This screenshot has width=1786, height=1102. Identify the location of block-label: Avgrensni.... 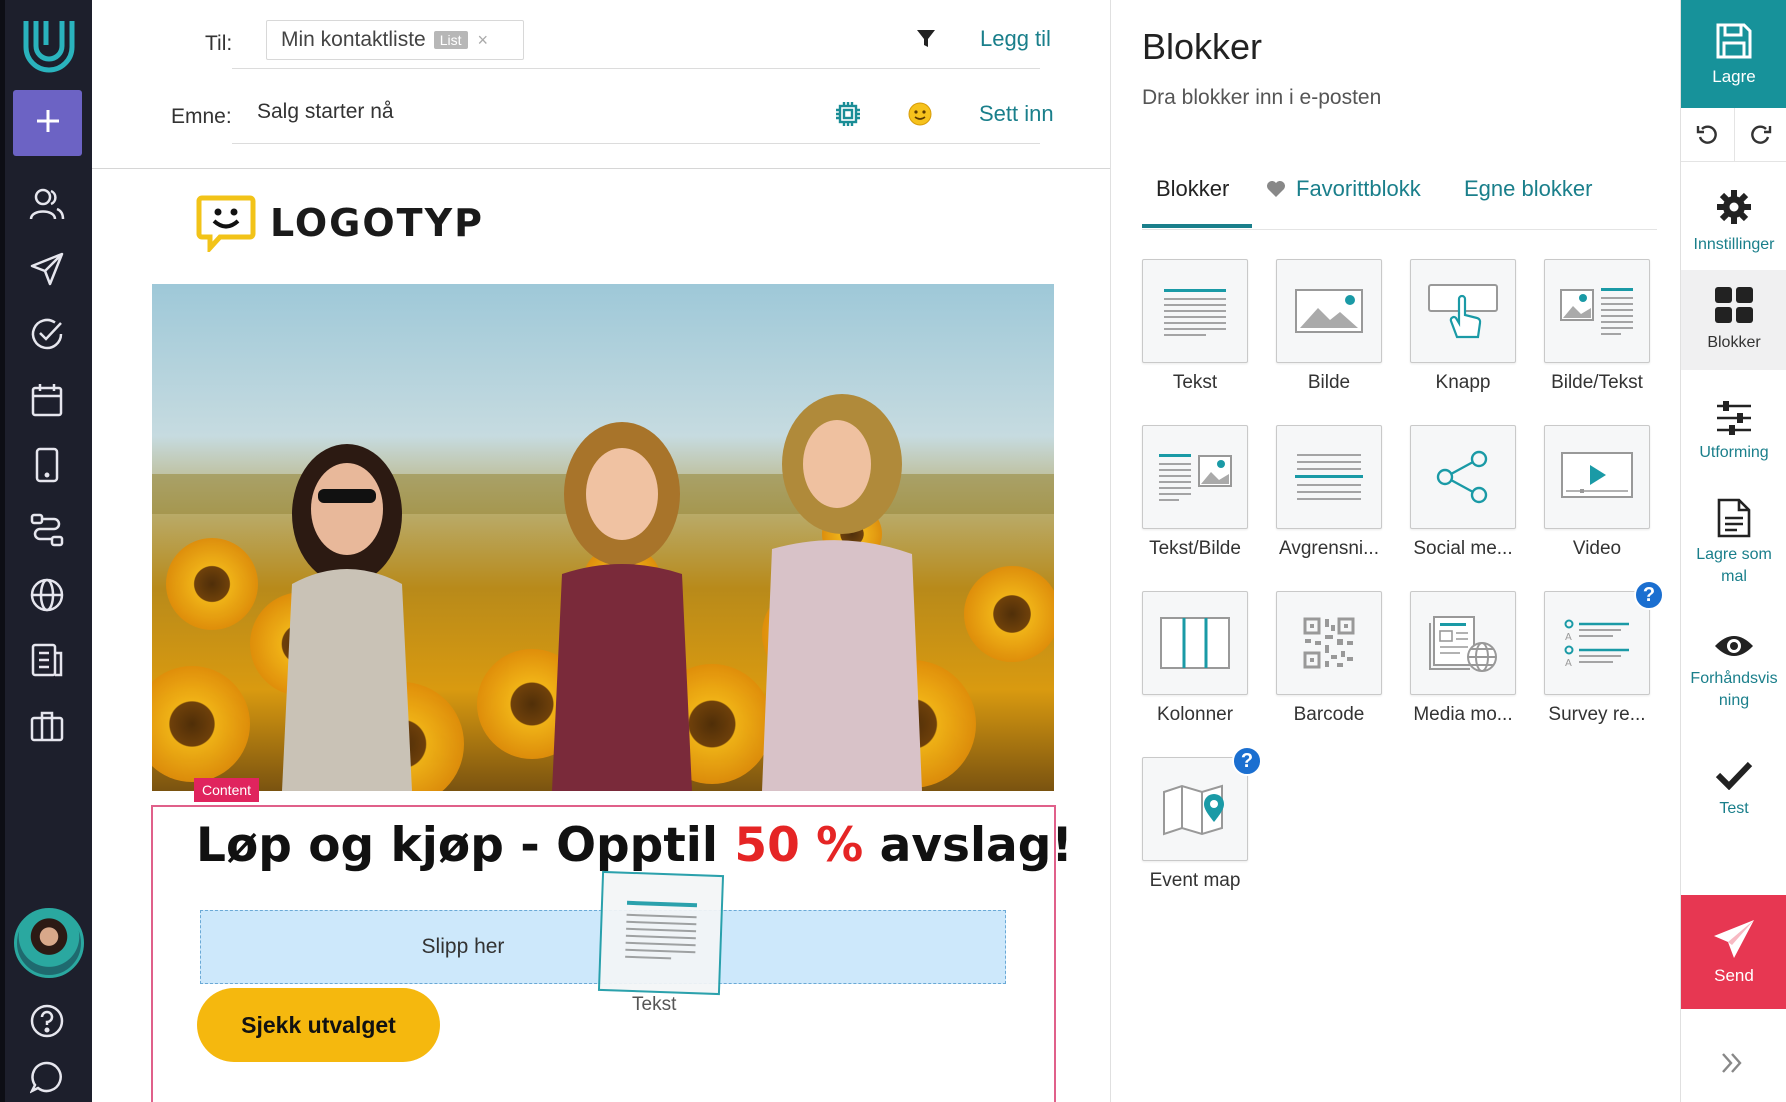
(1329, 548).